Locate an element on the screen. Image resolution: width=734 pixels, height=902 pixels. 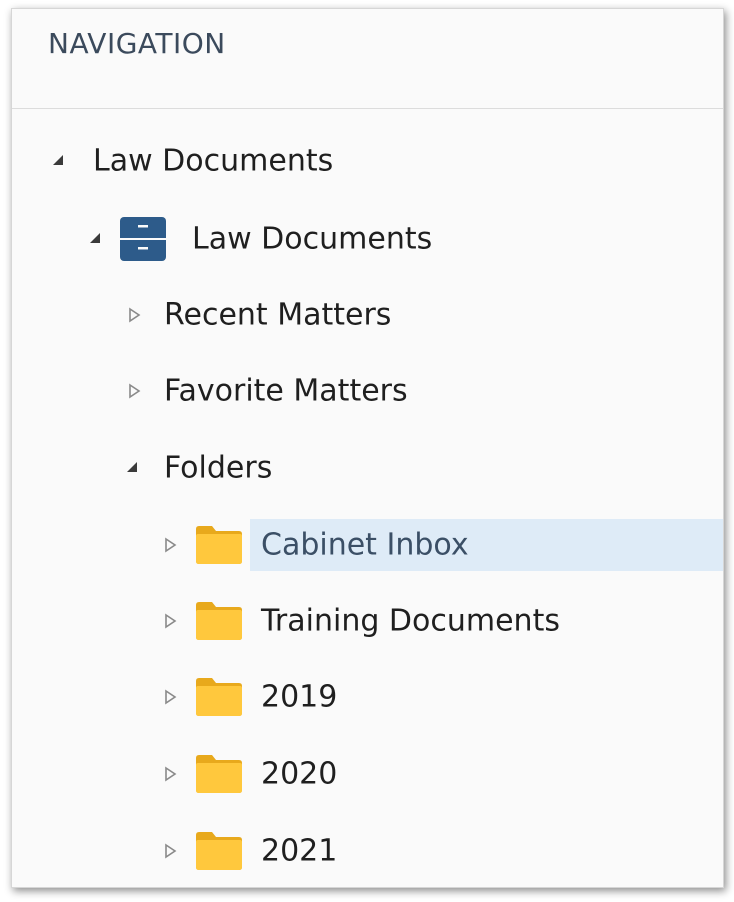
tree-item-label: Recent Matters is located at coordinates (278, 315).